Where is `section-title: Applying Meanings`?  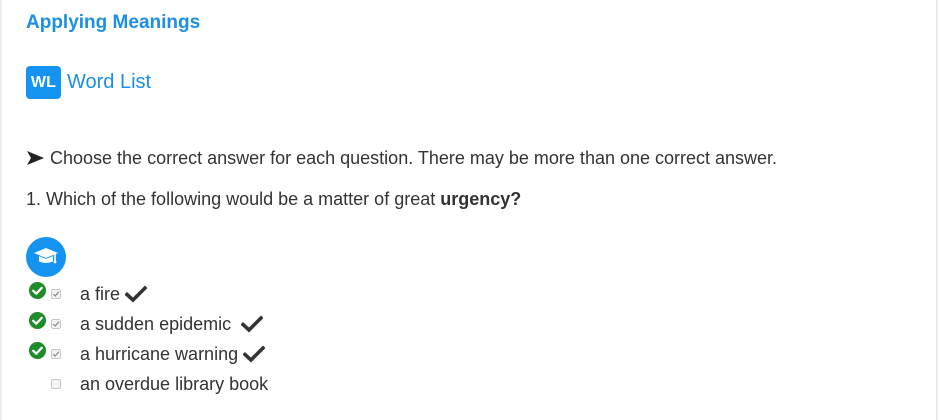
section-title: Applying Meanings is located at coordinates (113, 22).